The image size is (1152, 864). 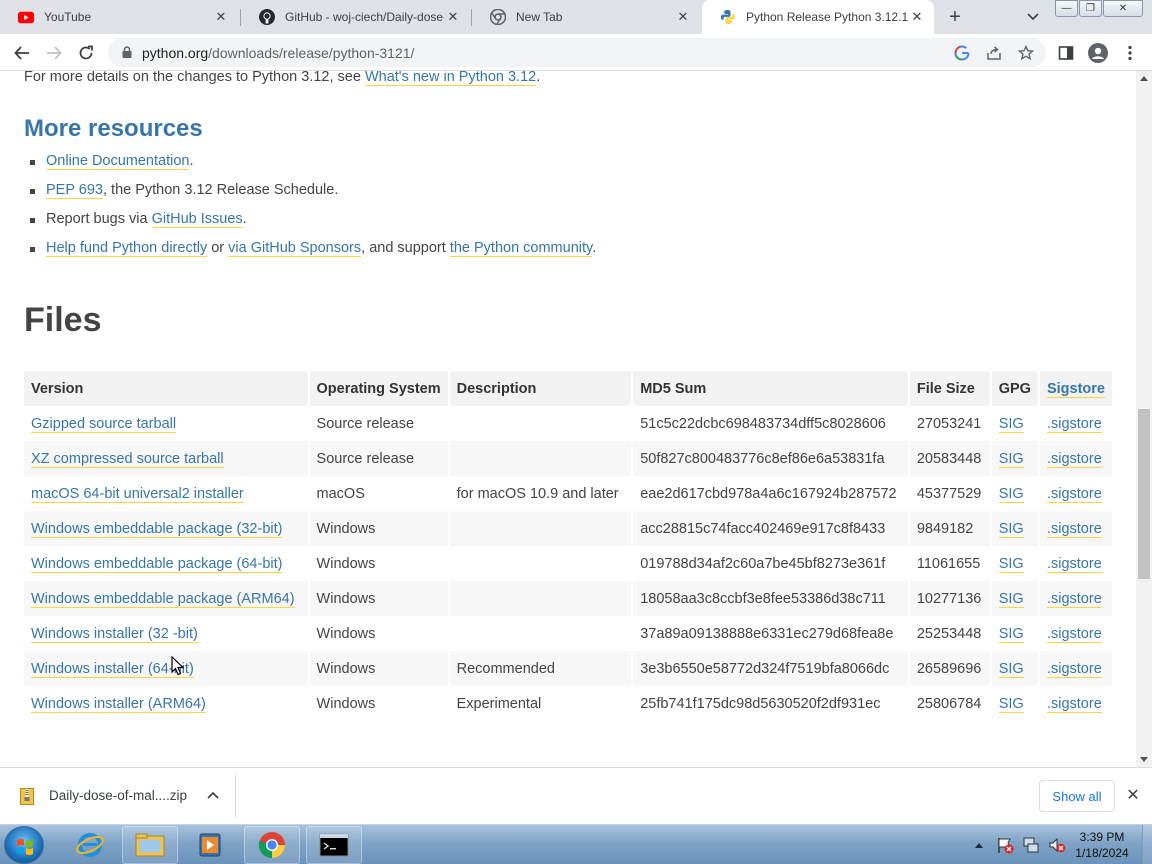 What do you see at coordinates (962, 53) in the screenshot?
I see `google-translate-icon` at bounding box center [962, 53].